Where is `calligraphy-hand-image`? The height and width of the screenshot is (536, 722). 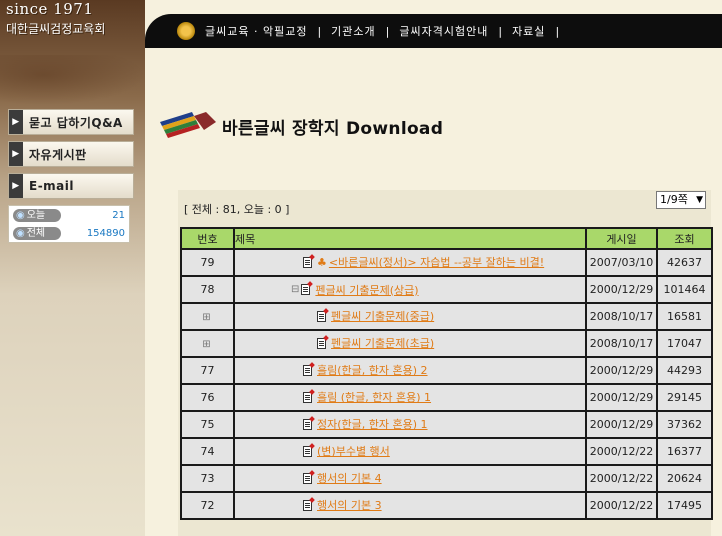 calligraphy-hand-image is located at coordinates (72, 80).